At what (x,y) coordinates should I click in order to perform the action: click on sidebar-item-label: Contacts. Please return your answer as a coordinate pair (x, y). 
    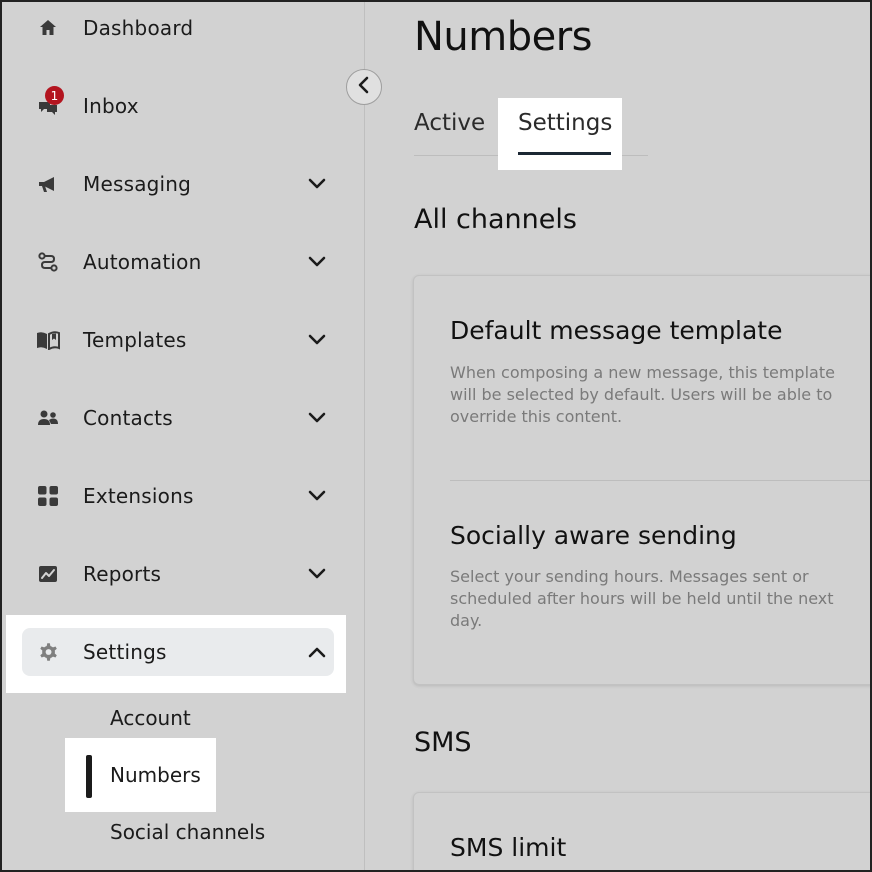
    Looking at the image, I should click on (128, 418).